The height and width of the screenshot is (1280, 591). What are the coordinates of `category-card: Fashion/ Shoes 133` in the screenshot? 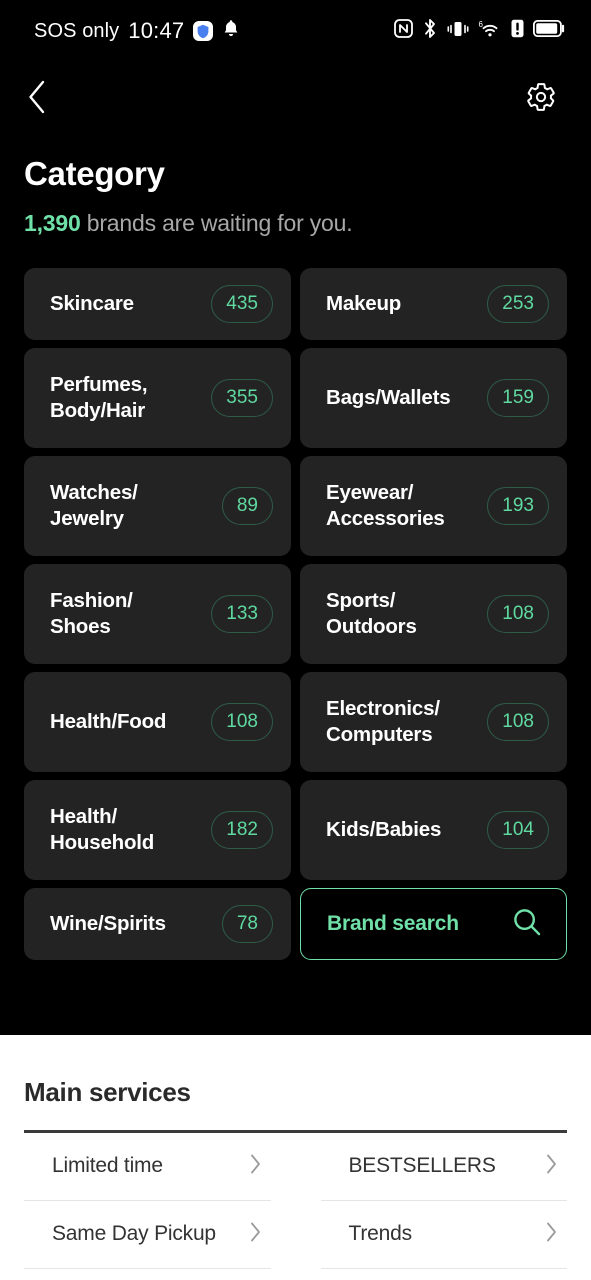 It's located at (157, 614).